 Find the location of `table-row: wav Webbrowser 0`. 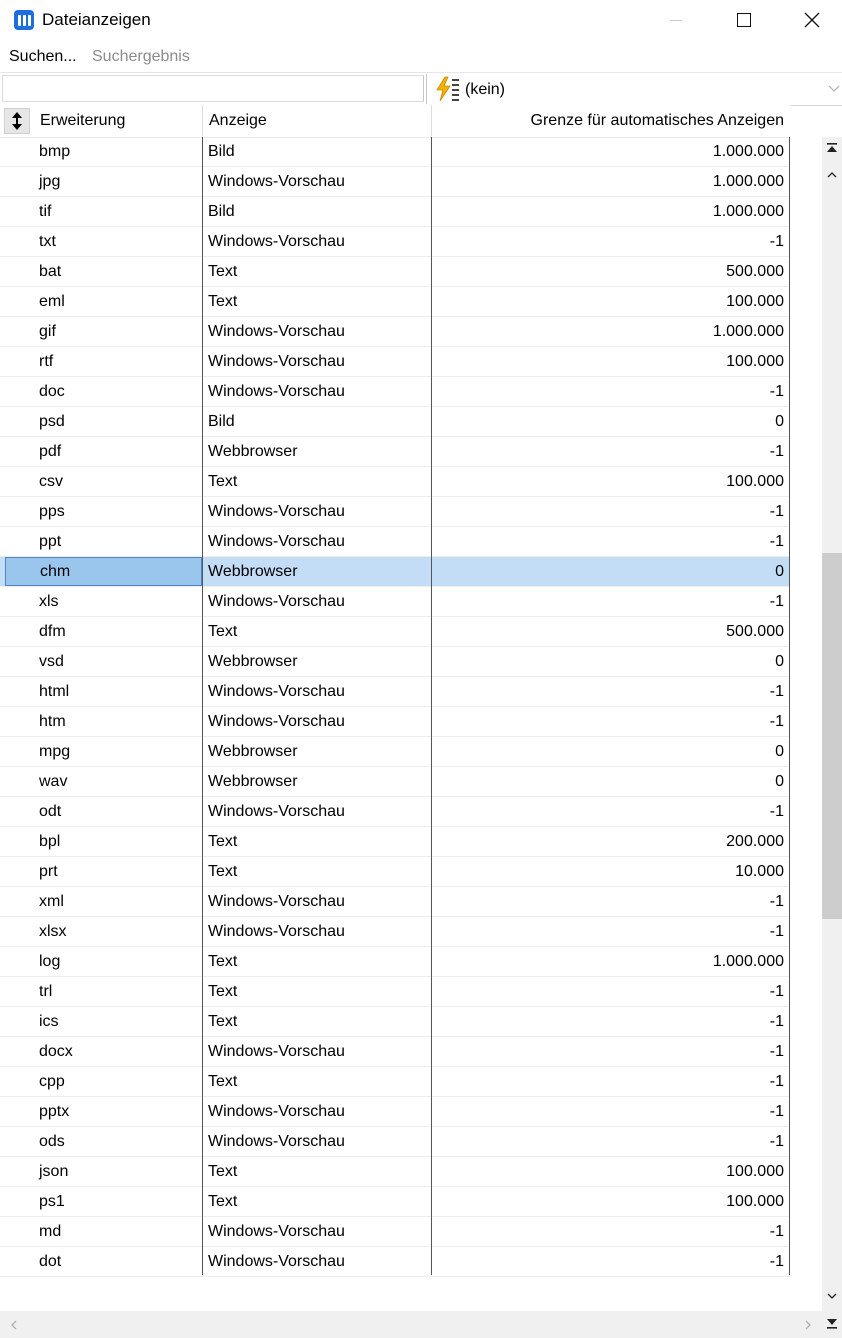

table-row: wav Webbrowser 0 is located at coordinates (395, 782).